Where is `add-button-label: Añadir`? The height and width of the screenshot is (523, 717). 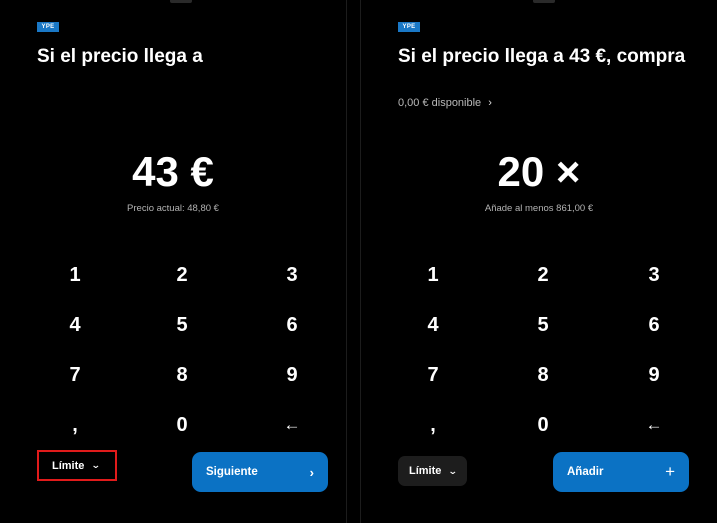
add-button-label: Añadir is located at coordinates (585, 472).